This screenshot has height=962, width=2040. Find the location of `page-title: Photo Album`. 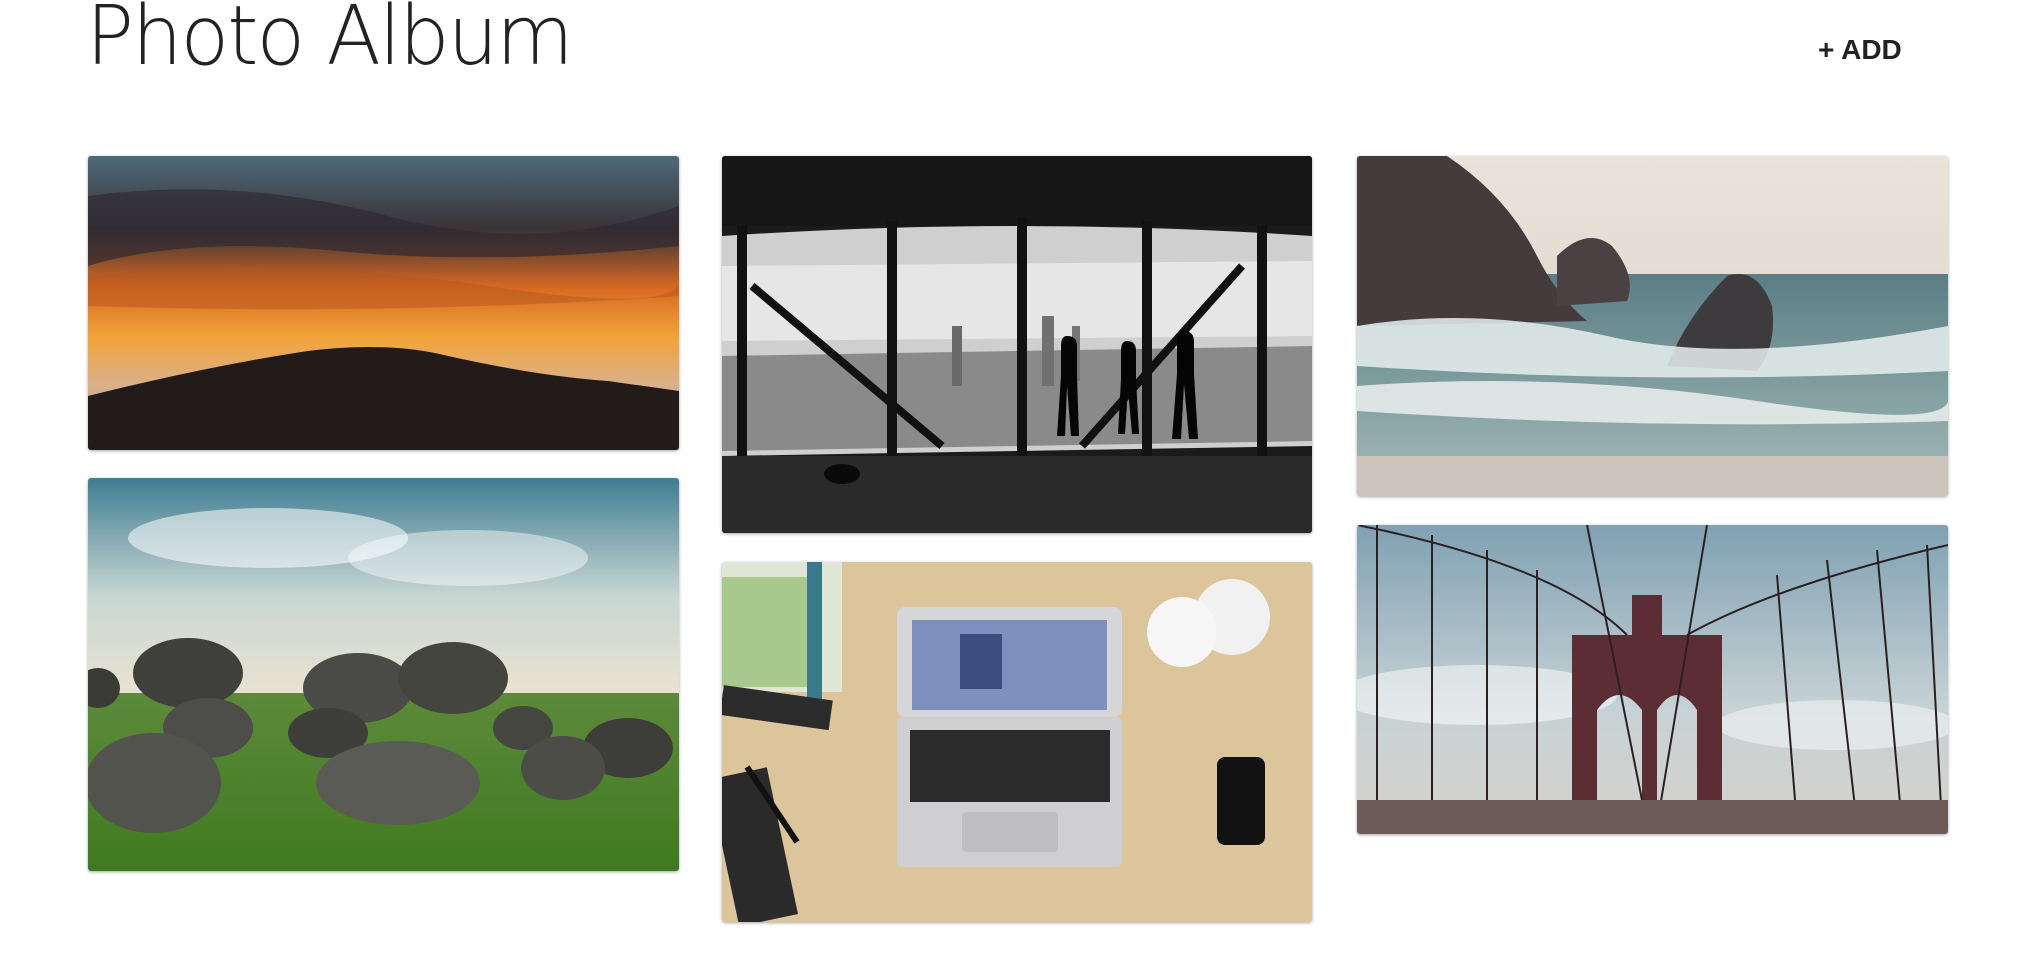

page-title: Photo Album is located at coordinates (330, 42).